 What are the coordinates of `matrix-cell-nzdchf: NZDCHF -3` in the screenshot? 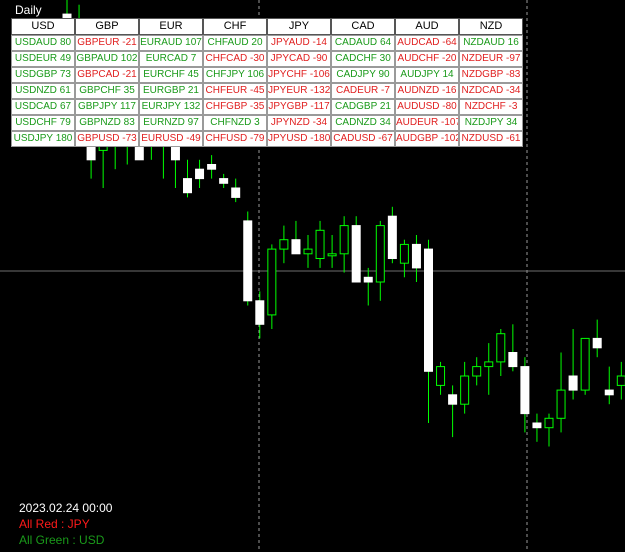 It's located at (491, 107).